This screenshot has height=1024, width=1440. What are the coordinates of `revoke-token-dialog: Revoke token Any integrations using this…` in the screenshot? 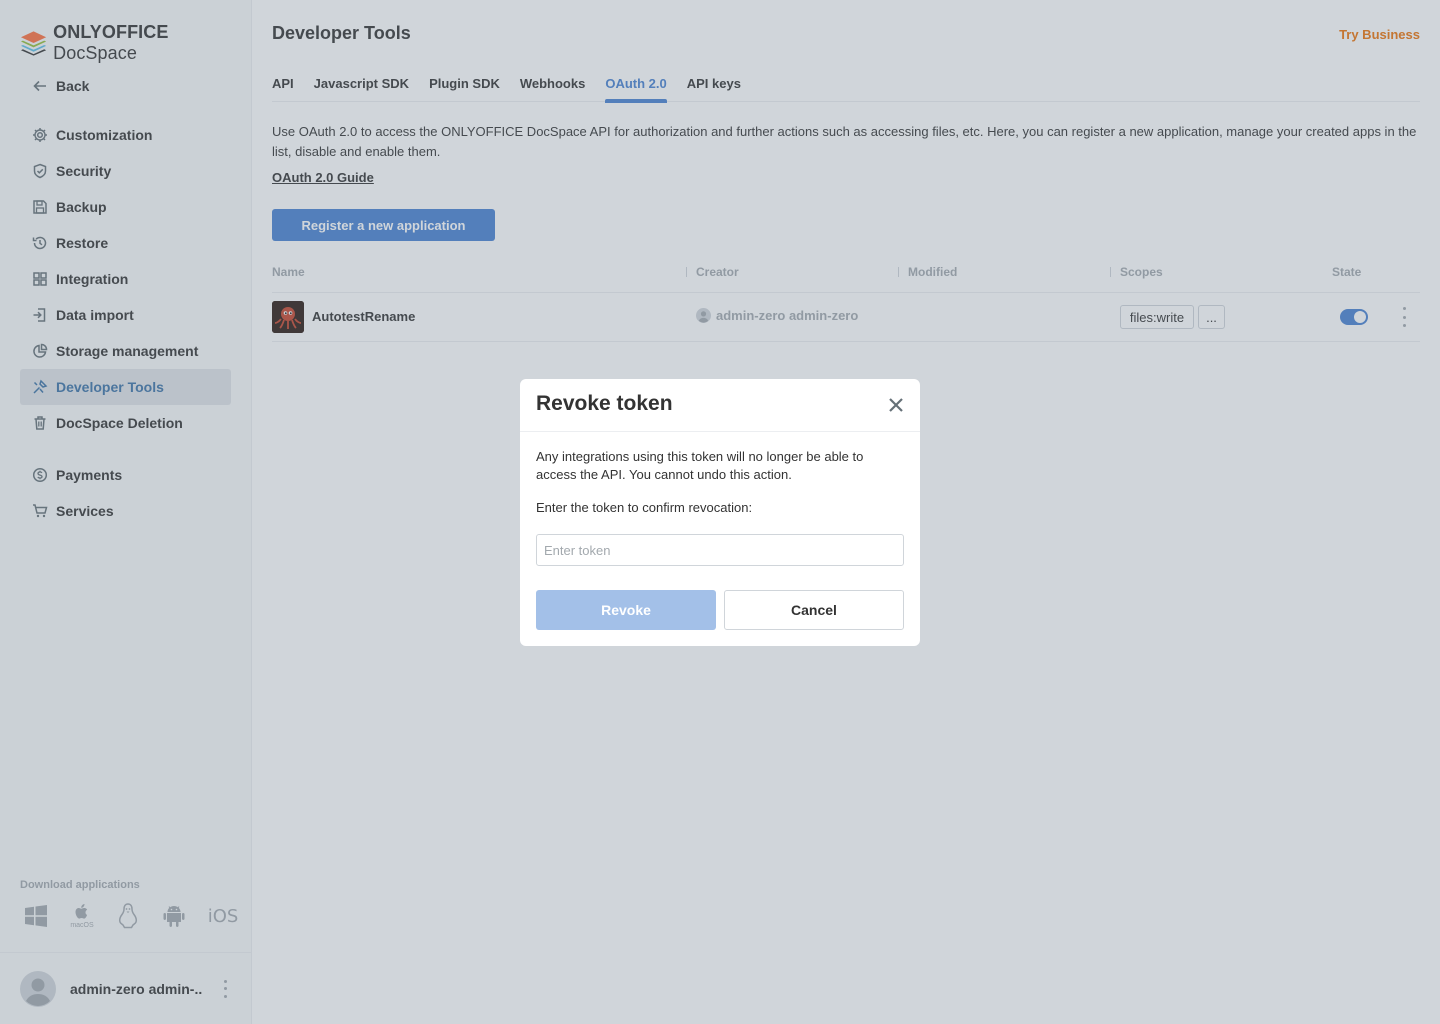 It's located at (720, 512).